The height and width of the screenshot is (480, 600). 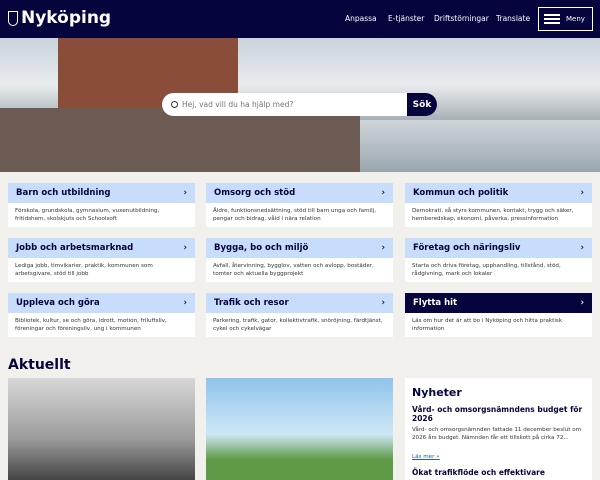 I want to click on card-title: Trafik och resor ›, so click(x=299, y=303).